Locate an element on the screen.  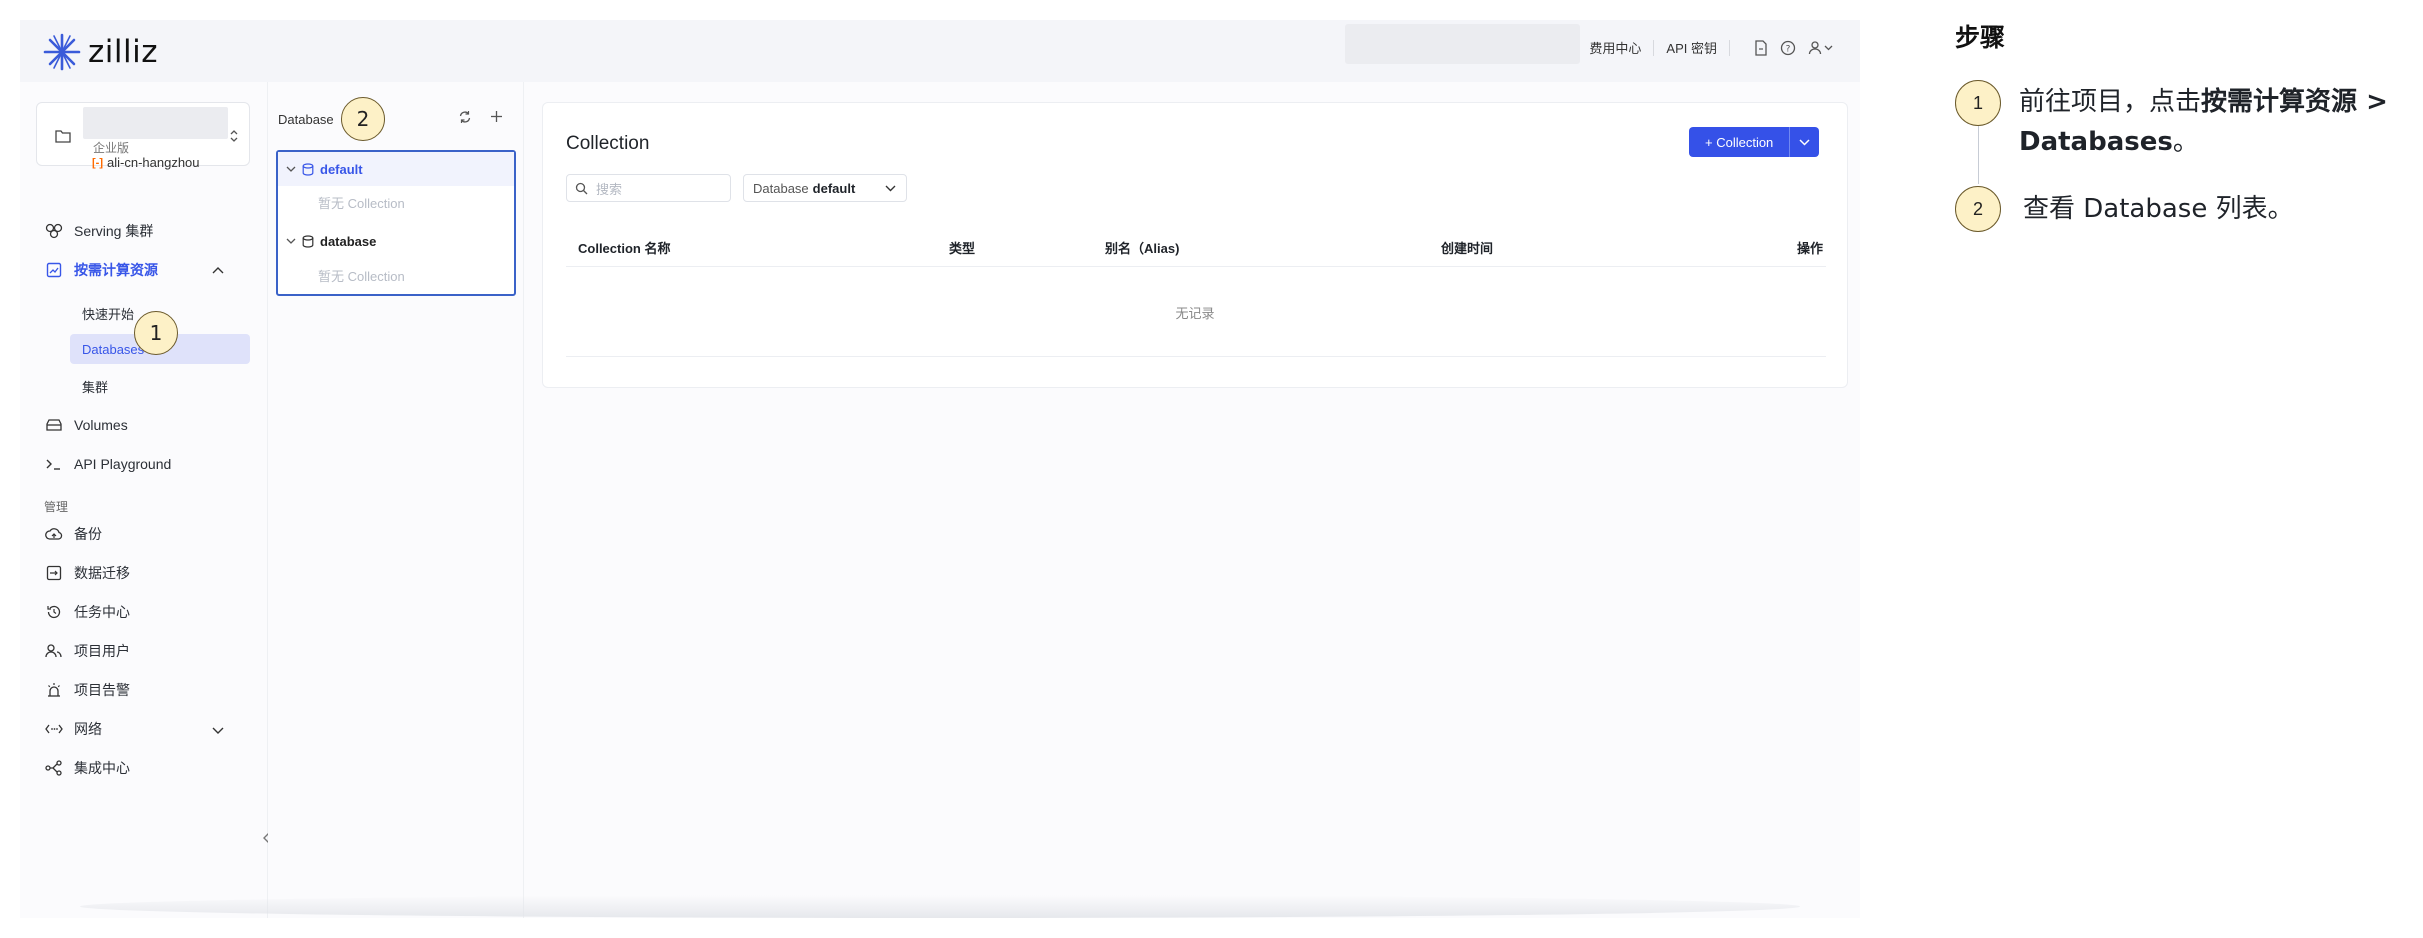
add-collection-button: + Collection is located at coordinates (1739, 142).